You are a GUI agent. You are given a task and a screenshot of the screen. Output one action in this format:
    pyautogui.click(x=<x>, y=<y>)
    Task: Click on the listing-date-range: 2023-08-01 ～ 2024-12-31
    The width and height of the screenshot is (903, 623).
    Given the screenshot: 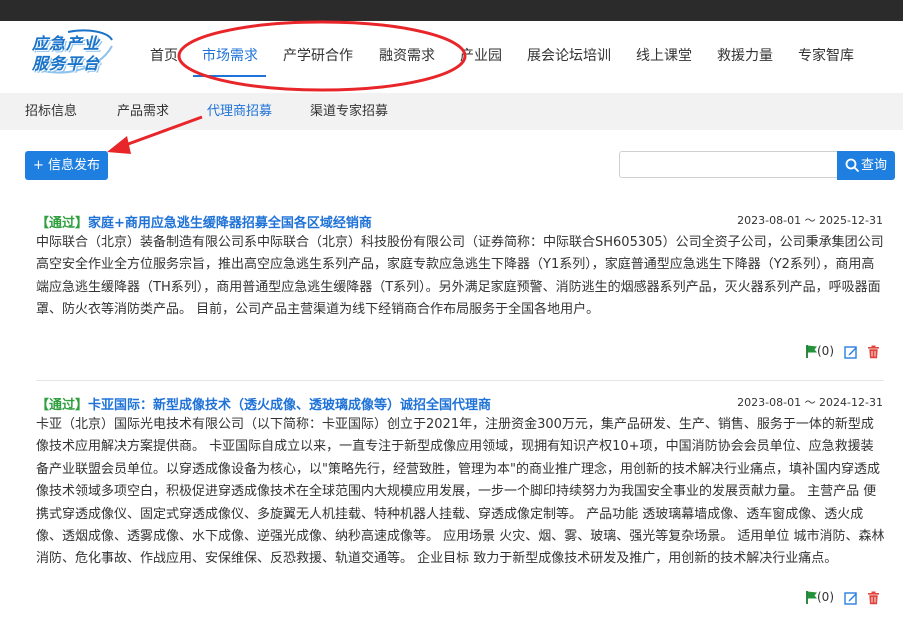 What is the action you would take?
    pyautogui.click(x=810, y=402)
    